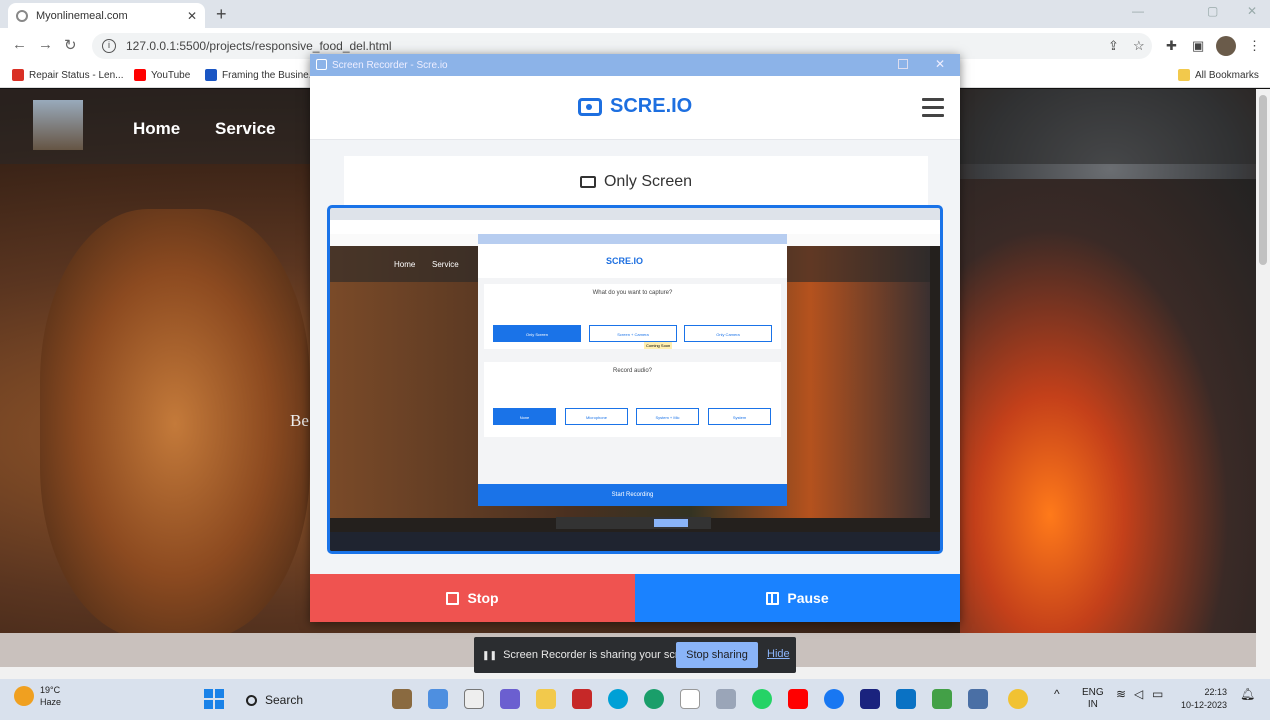 This screenshot has height=720, width=1270. I want to click on preview-audio-system: System, so click(739, 416).